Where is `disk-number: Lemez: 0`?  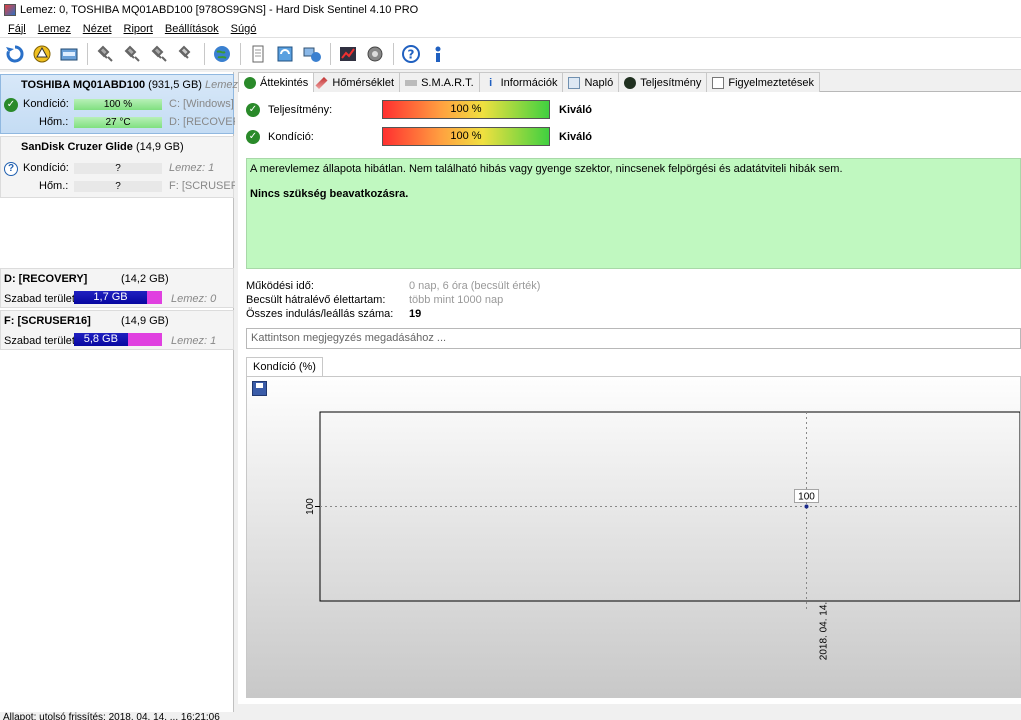
disk-number: Lemez: 0 is located at coordinates (194, 299).